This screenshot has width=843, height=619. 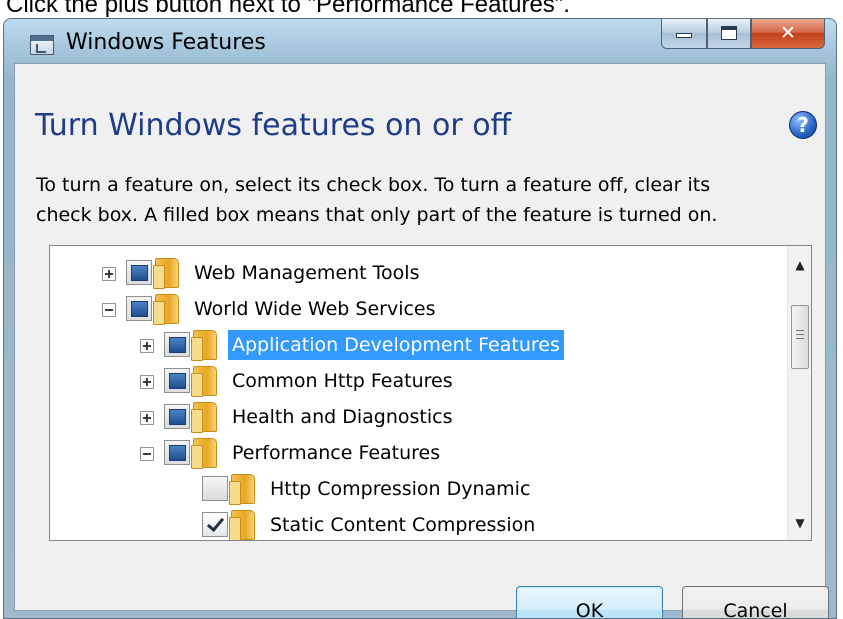 I want to click on close-icon: ✕, so click(x=788, y=33).